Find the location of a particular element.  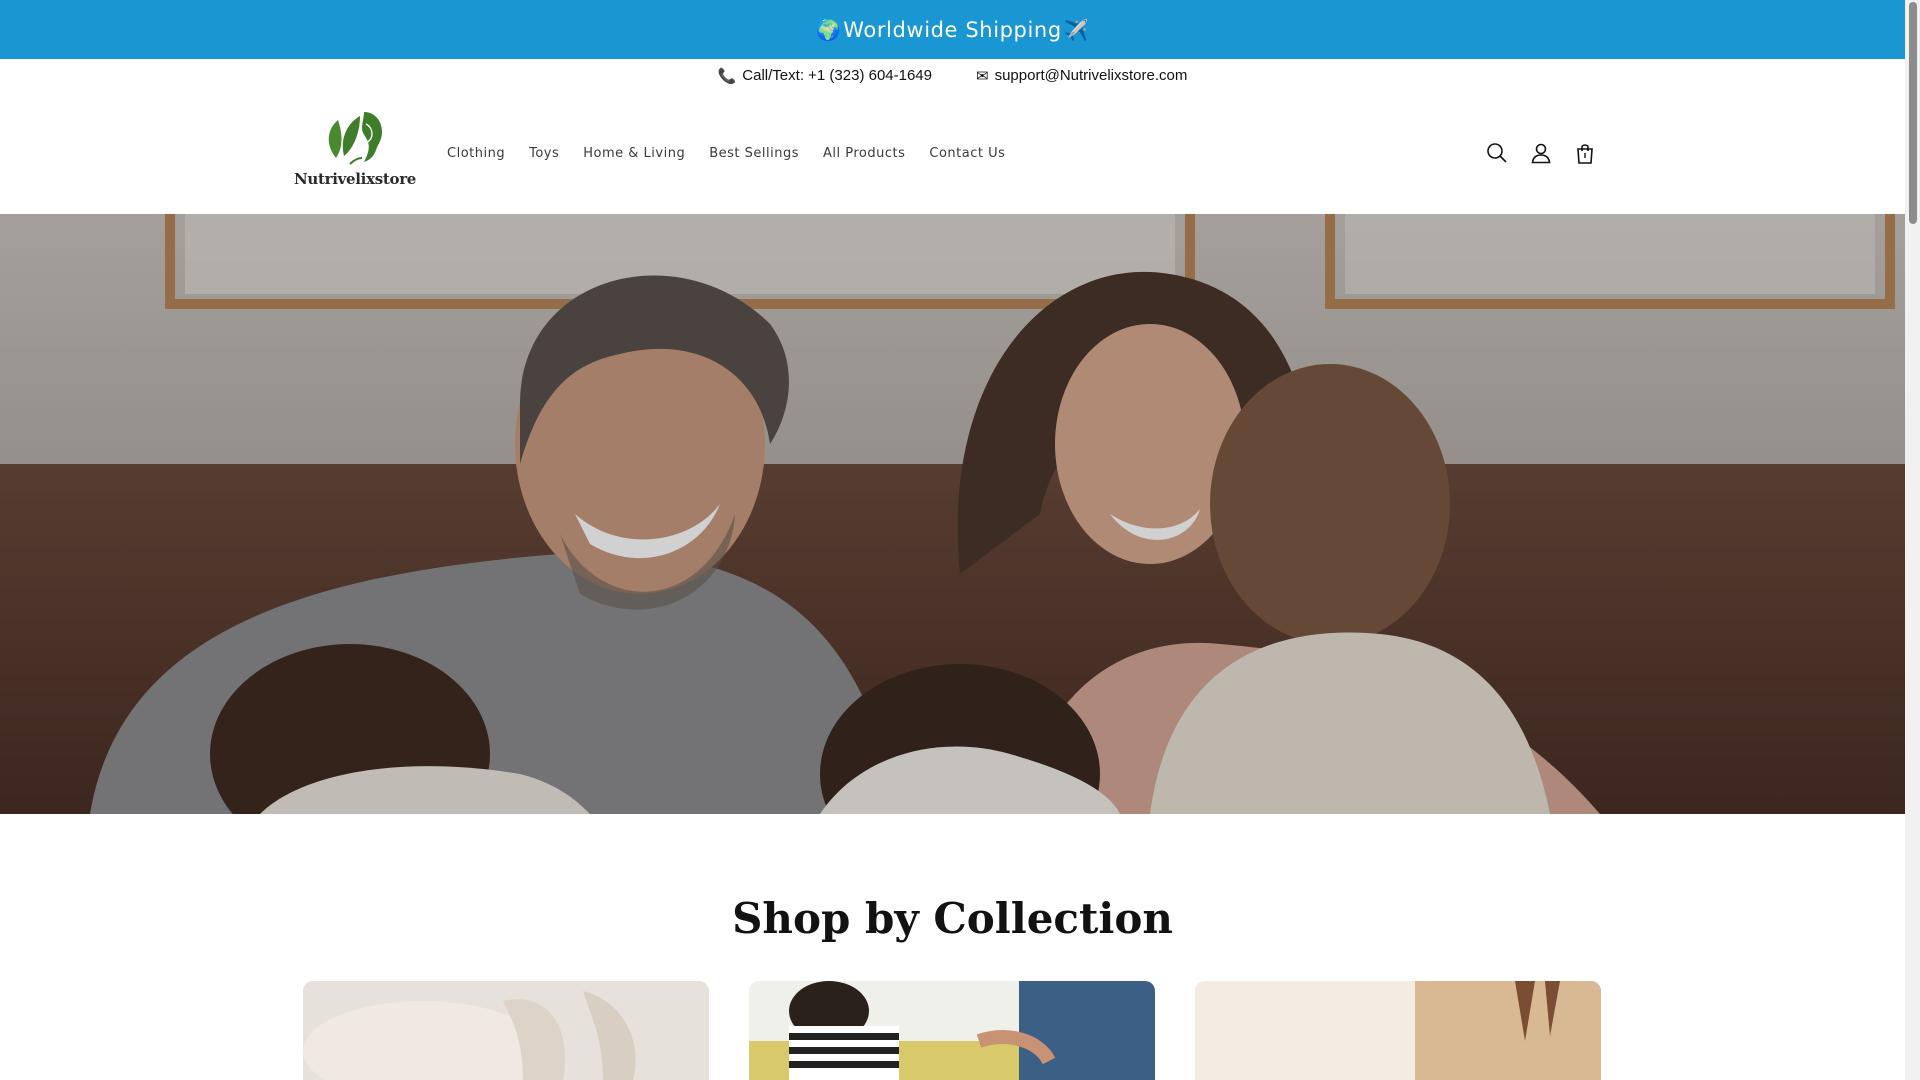

logo-leaf-woman-icon is located at coordinates (355, 138).